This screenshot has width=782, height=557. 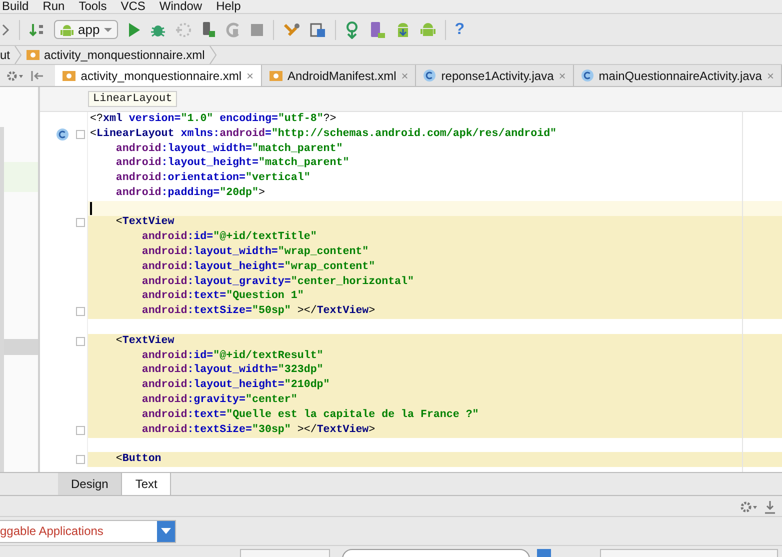 I want to click on code-line: android:layout_width="323dp", so click(x=232, y=370).